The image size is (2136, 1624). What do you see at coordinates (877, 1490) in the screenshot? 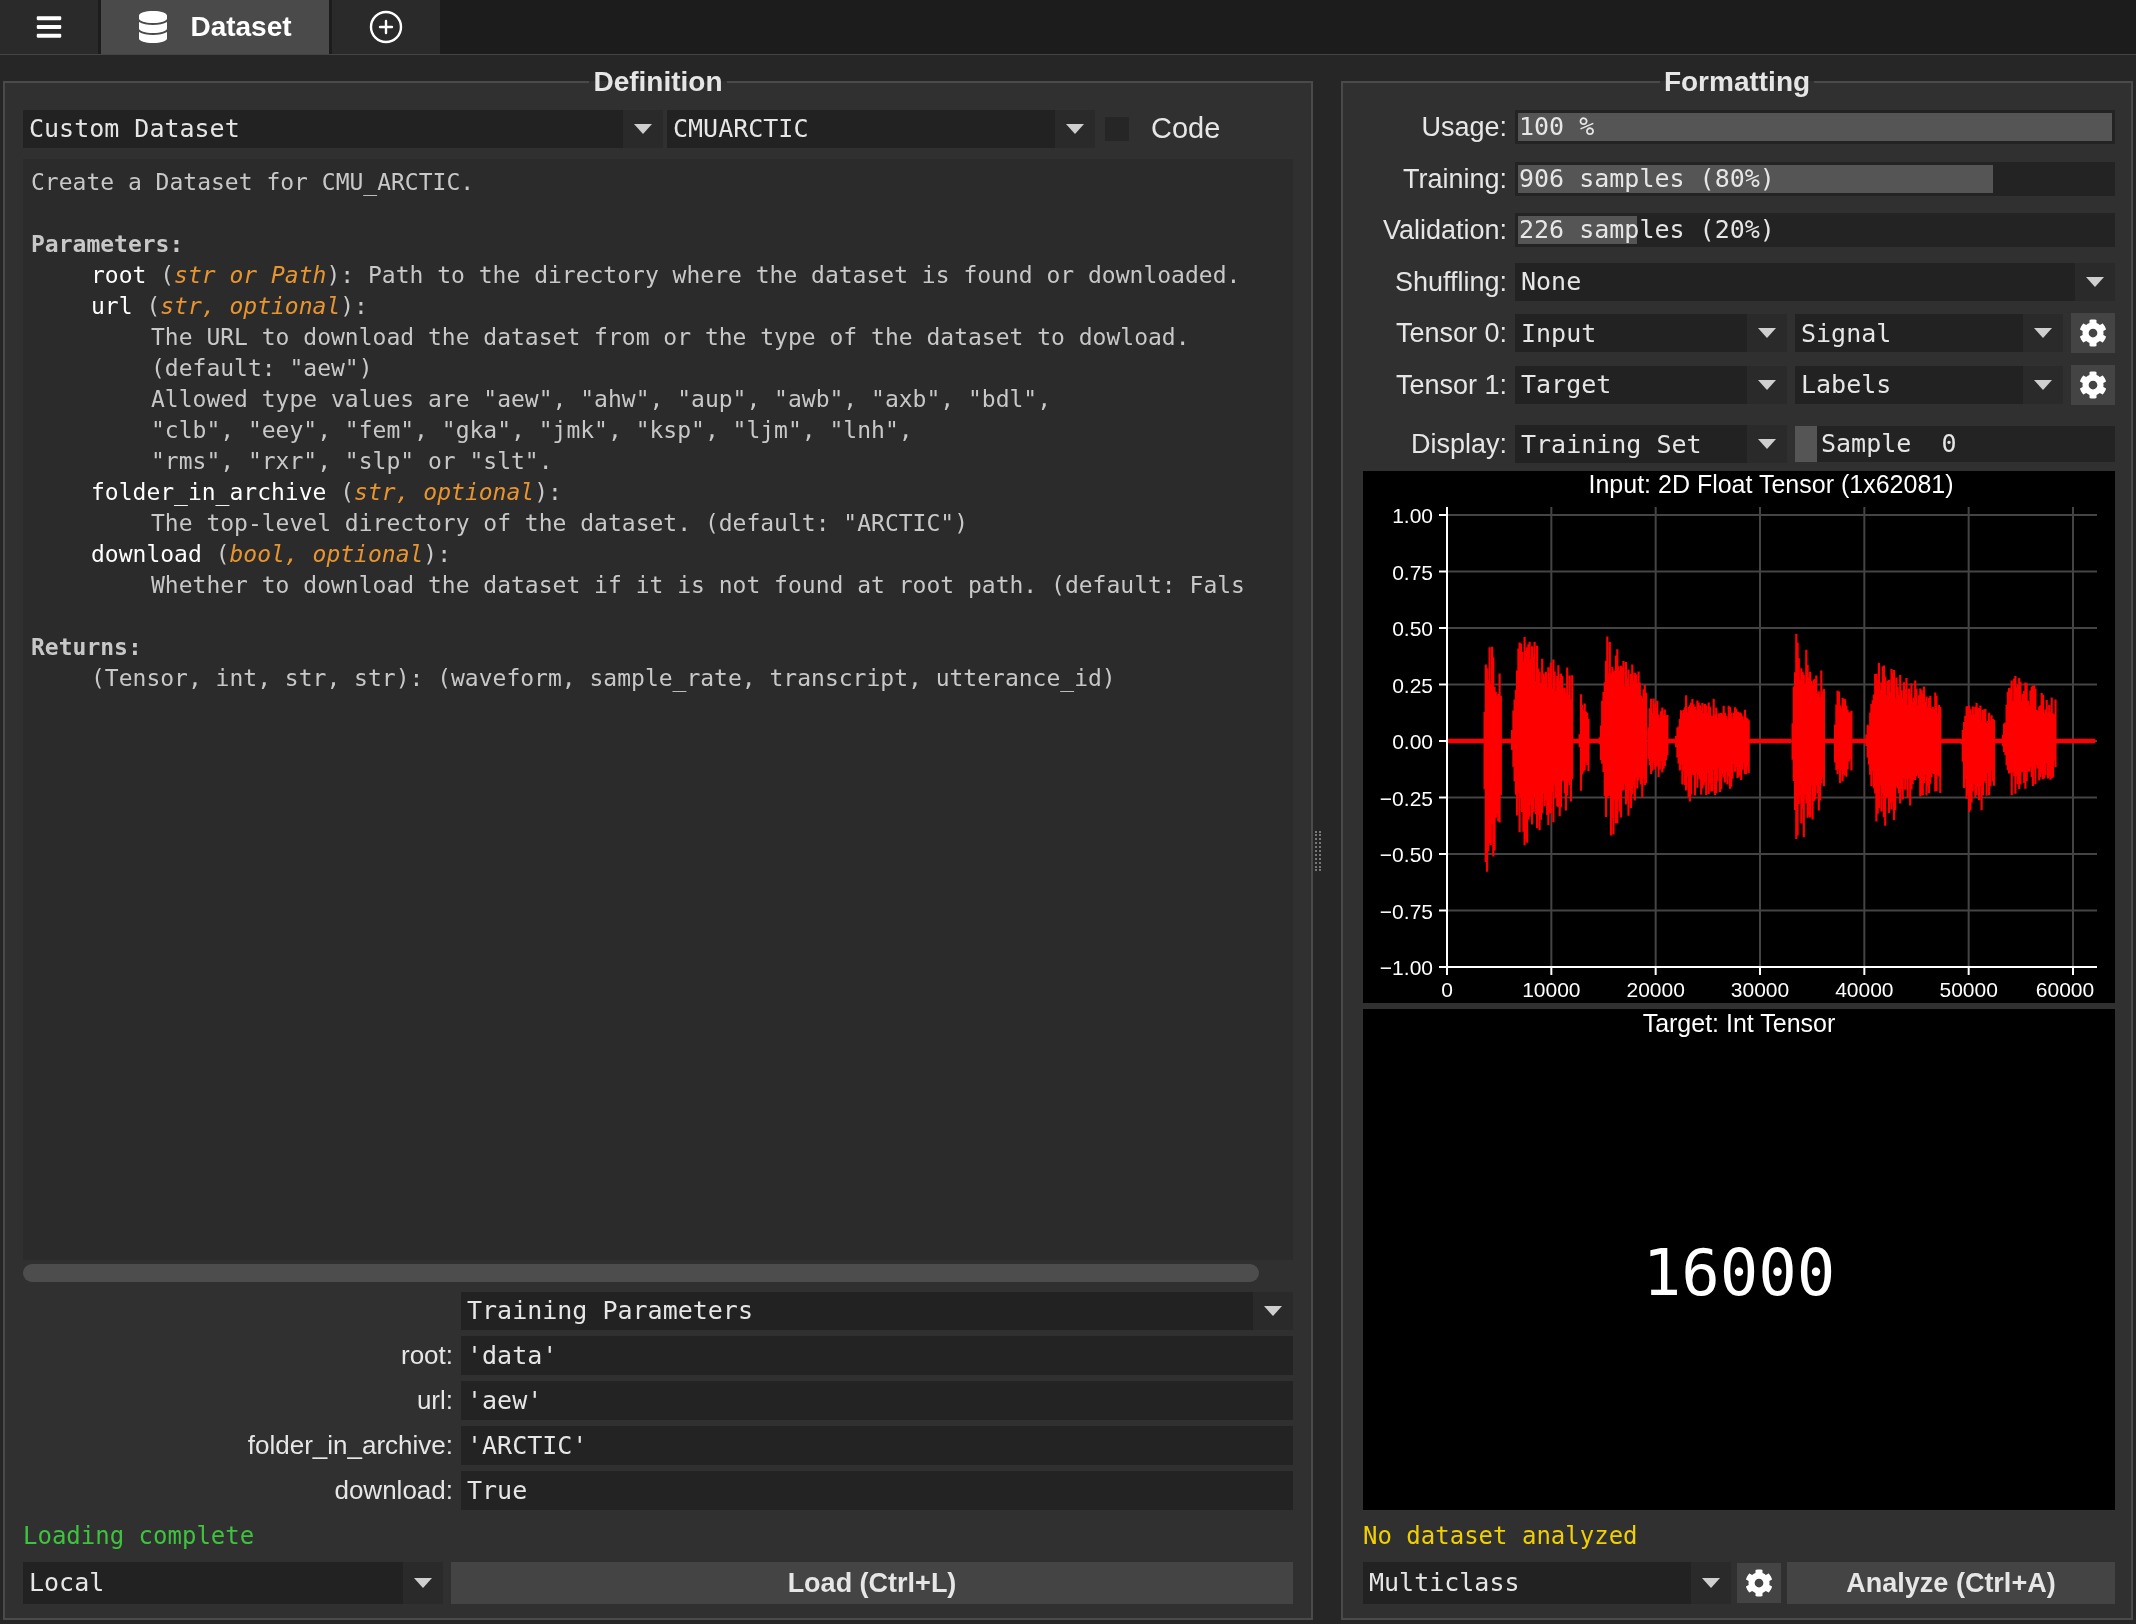
I see `input-field: True` at bounding box center [877, 1490].